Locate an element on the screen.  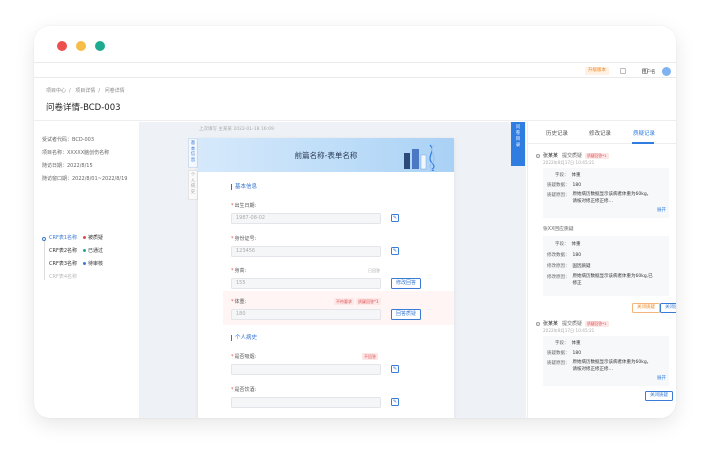
records-tabs: 历史记录 修改记录 质疑记录 is located at coordinates (602, 133).